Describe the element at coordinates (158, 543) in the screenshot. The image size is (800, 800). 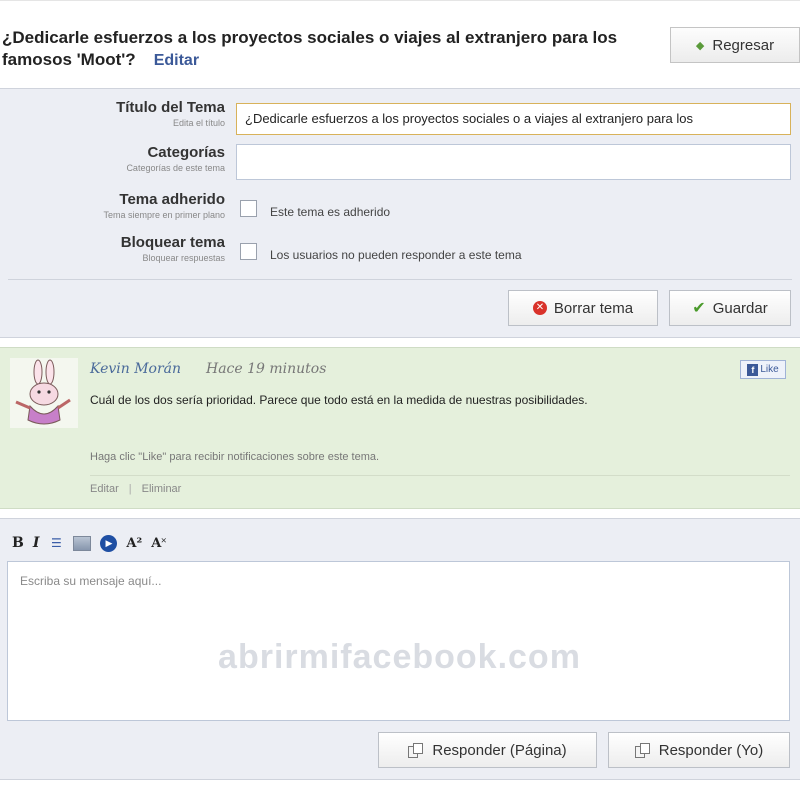
I see `decrease-font-button: A˟` at that location.